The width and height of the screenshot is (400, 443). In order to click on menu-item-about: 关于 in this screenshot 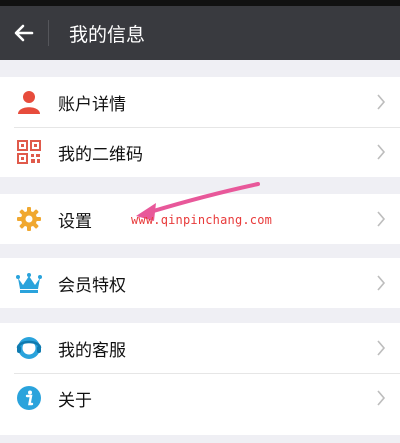, I will do `click(200, 398)`.